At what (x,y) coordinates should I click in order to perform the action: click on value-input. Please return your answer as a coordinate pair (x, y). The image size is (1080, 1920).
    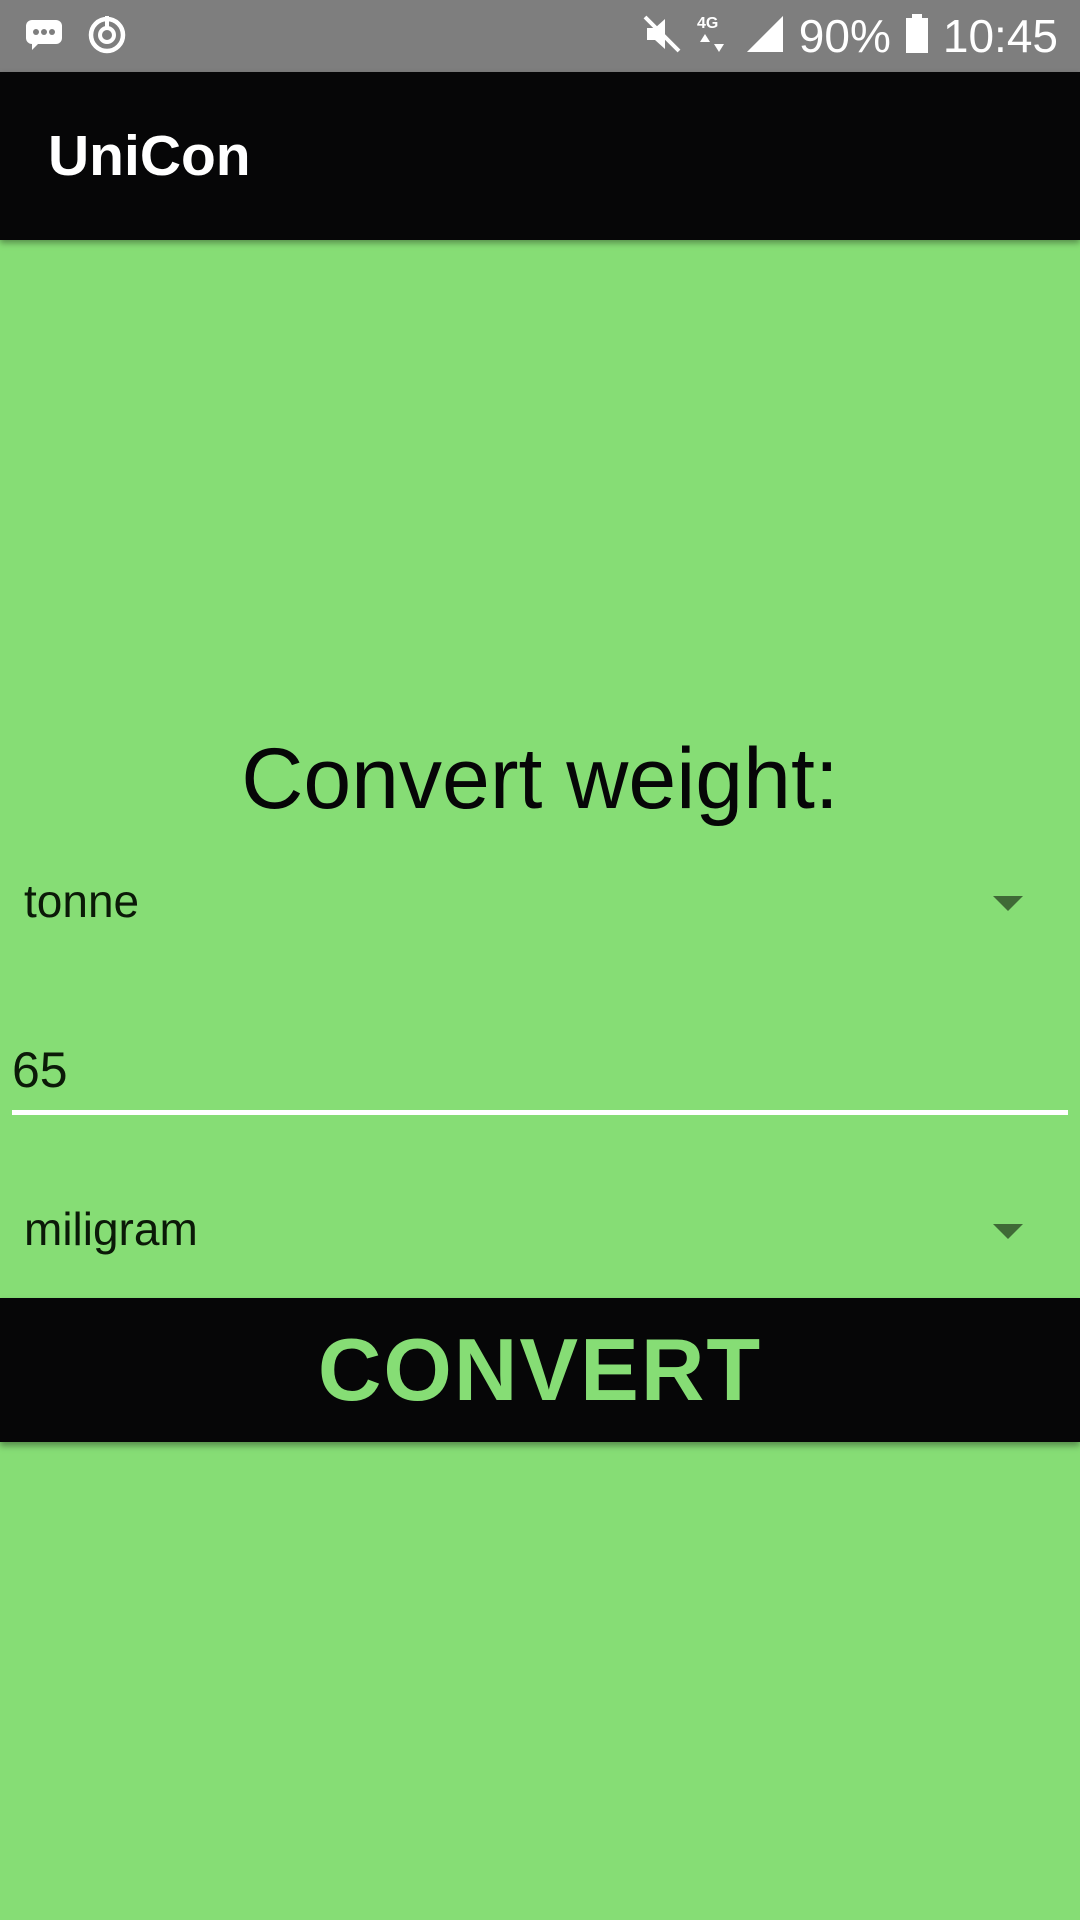
    Looking at the image, I should click on (540, 1072).